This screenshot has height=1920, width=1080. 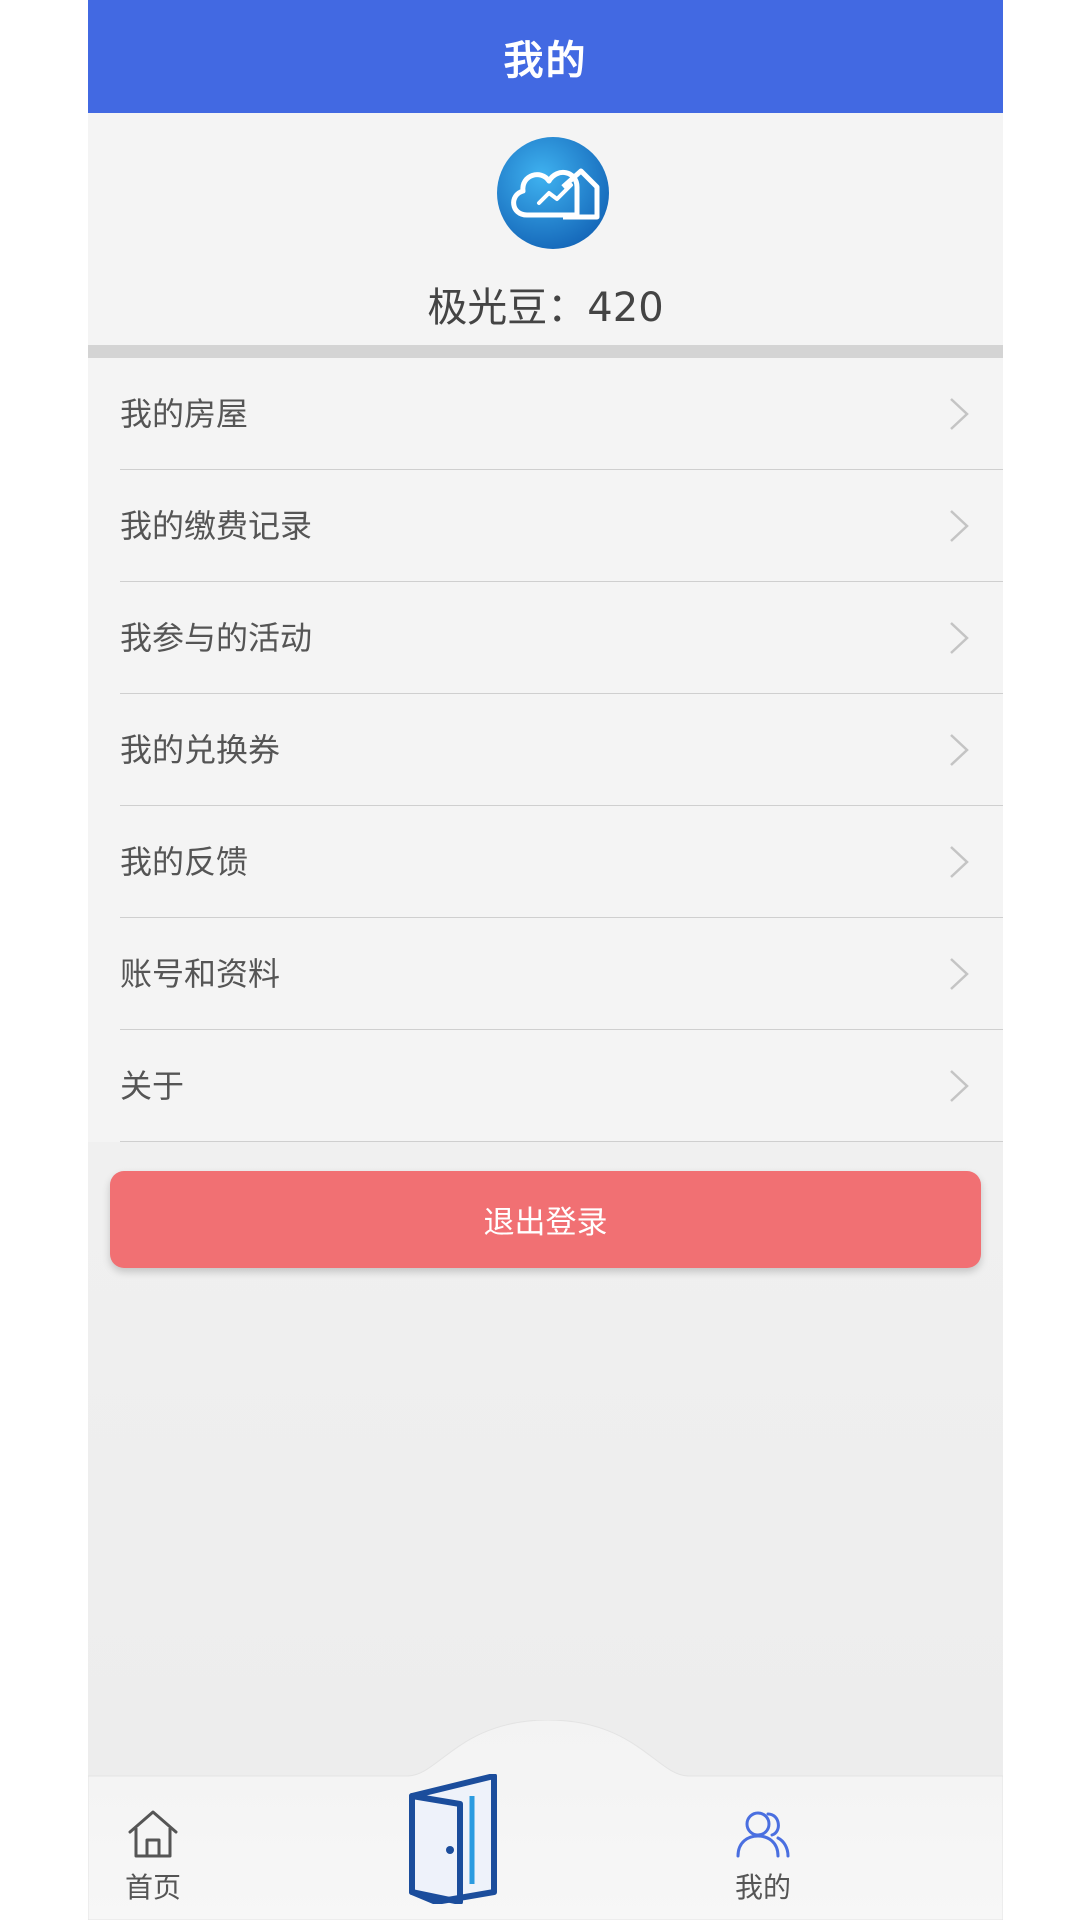 What do you see at coordinates (200, 750) in the screenshot?
I see `menu-item-label: 我的兑换券` at bounding box center [200, 750].